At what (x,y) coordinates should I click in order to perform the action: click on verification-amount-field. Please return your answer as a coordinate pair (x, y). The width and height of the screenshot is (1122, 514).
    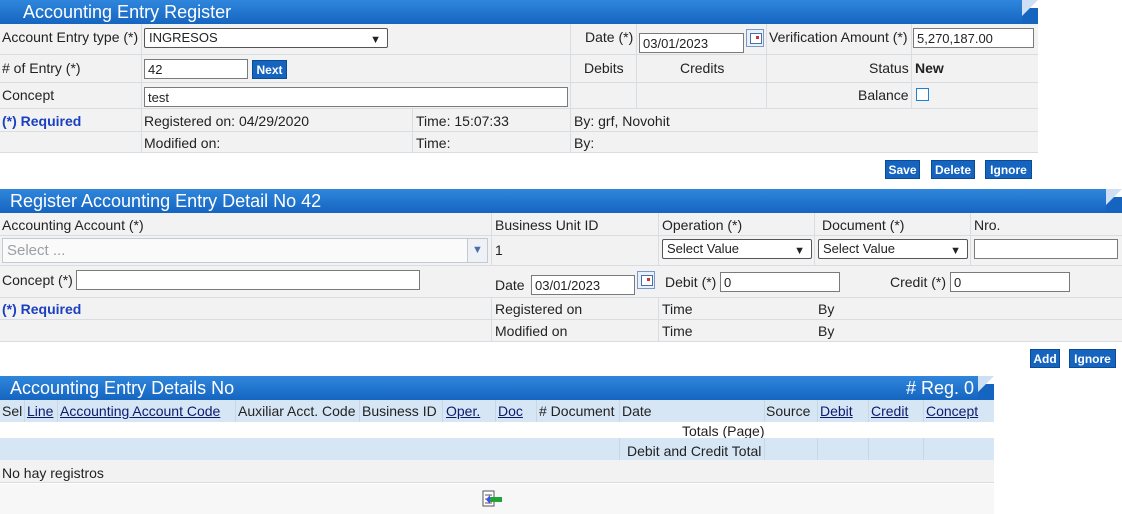
    Looking at the image, I should click on (973, 38).